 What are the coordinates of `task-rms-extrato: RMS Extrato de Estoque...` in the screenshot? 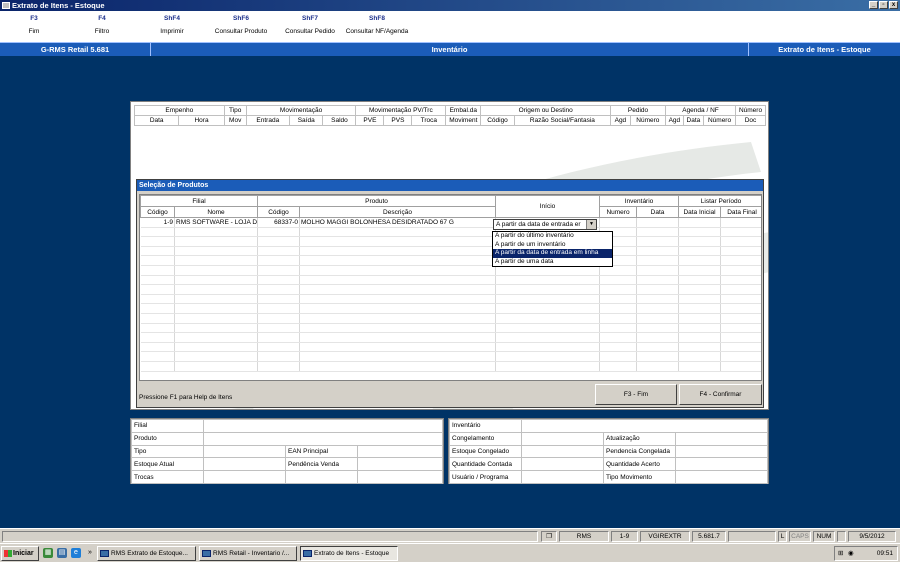 It's located at (146, 553).